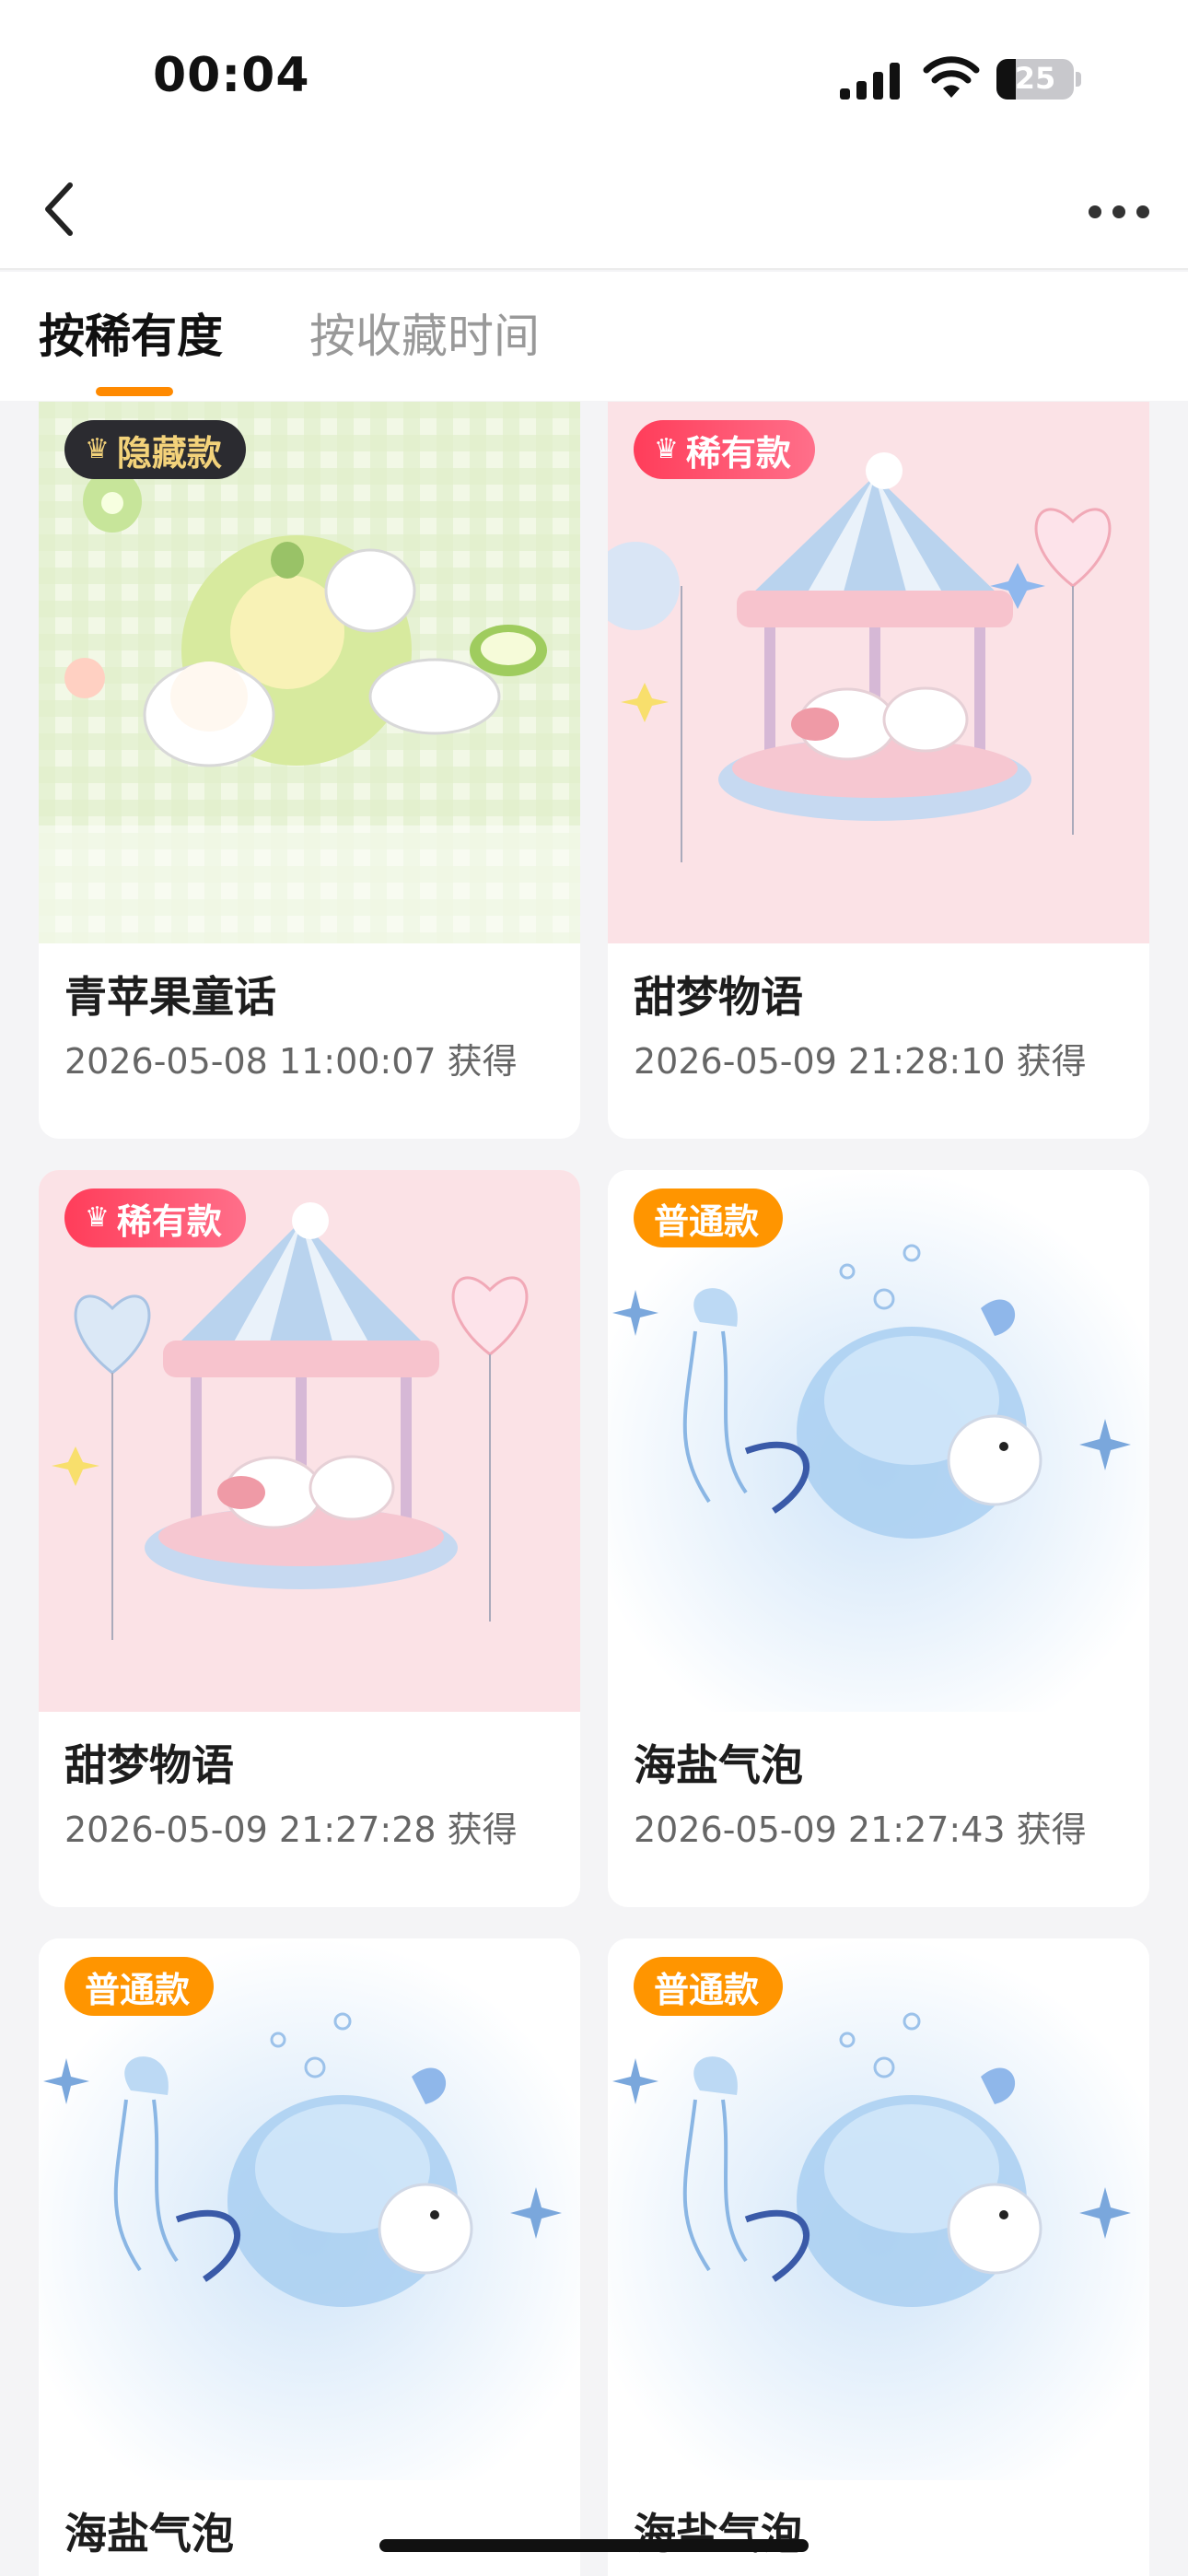  Describe the element at coordinates (951, 77) in the screenshot. I see `wifi-icon` at that location.